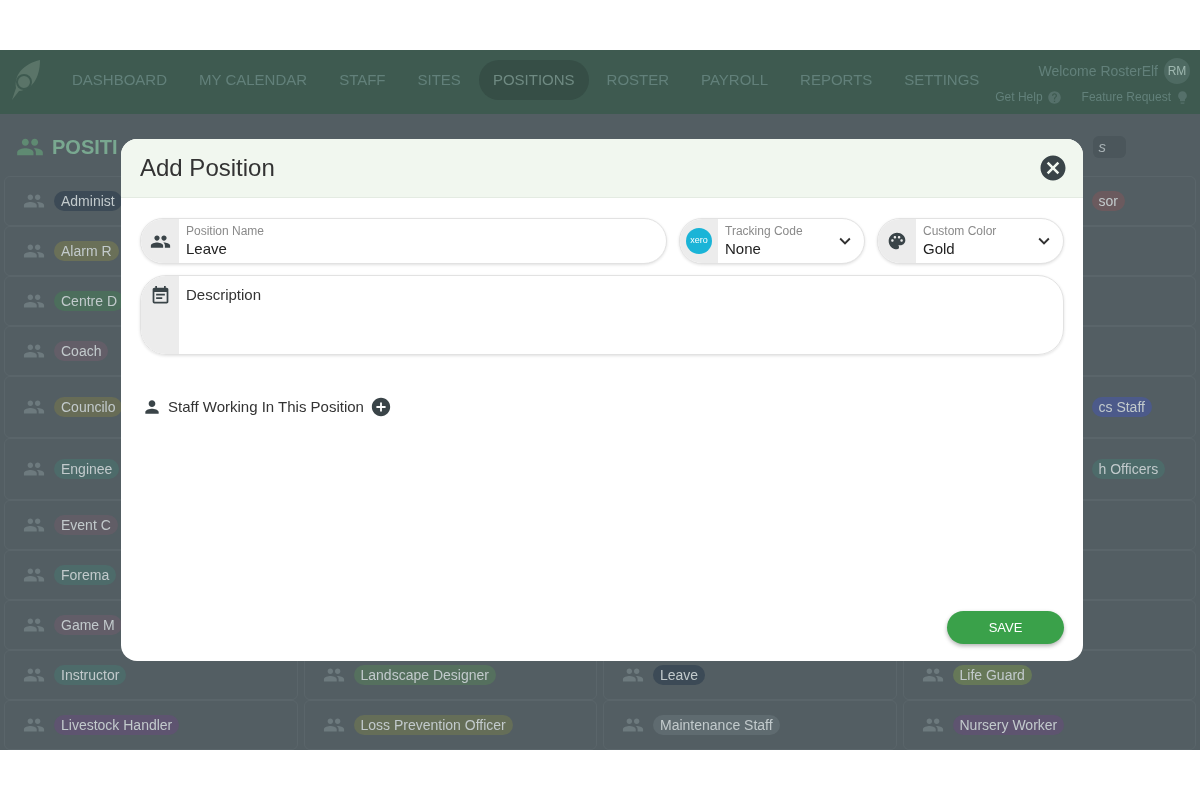 This screenshot has width=1200, height=800. I want to click on position-tag: Landscape Designer, so click(424, 675).